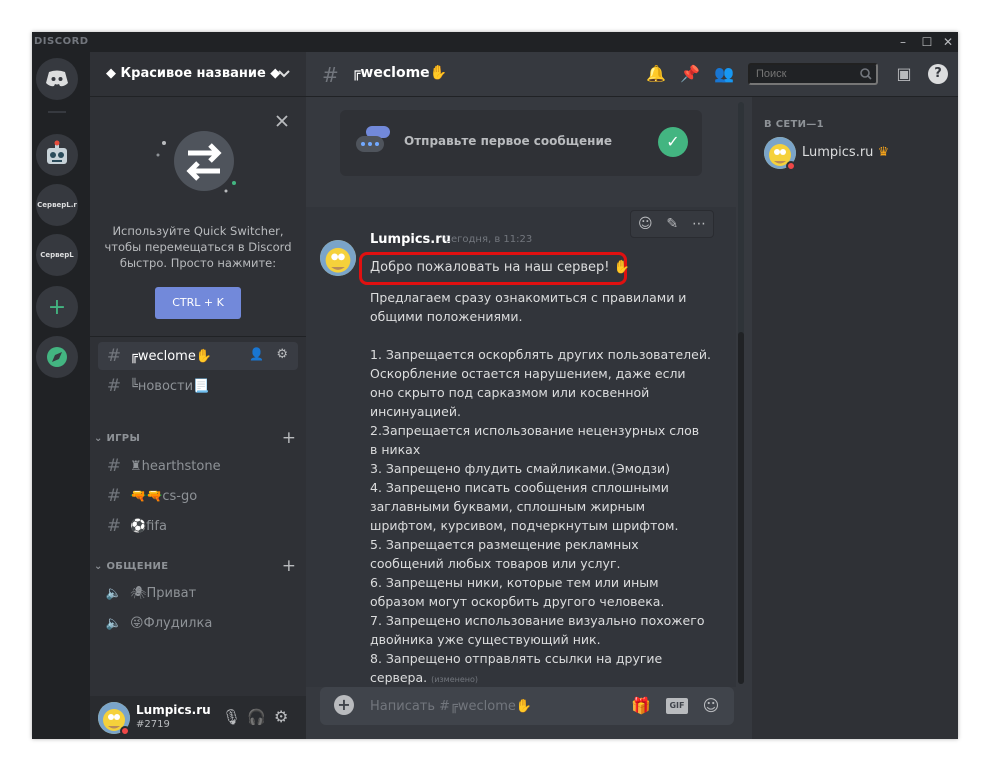  I want to click on category-chat: ⌄ ОБЩЕНИЕ, so click(131, 566).